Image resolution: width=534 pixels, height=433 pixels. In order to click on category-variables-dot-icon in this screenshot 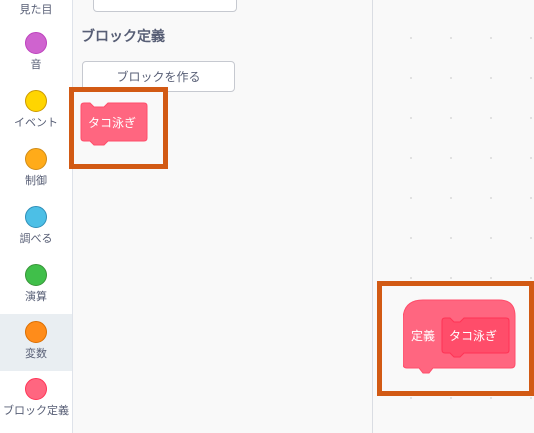, I will do `click(36, 332)`.